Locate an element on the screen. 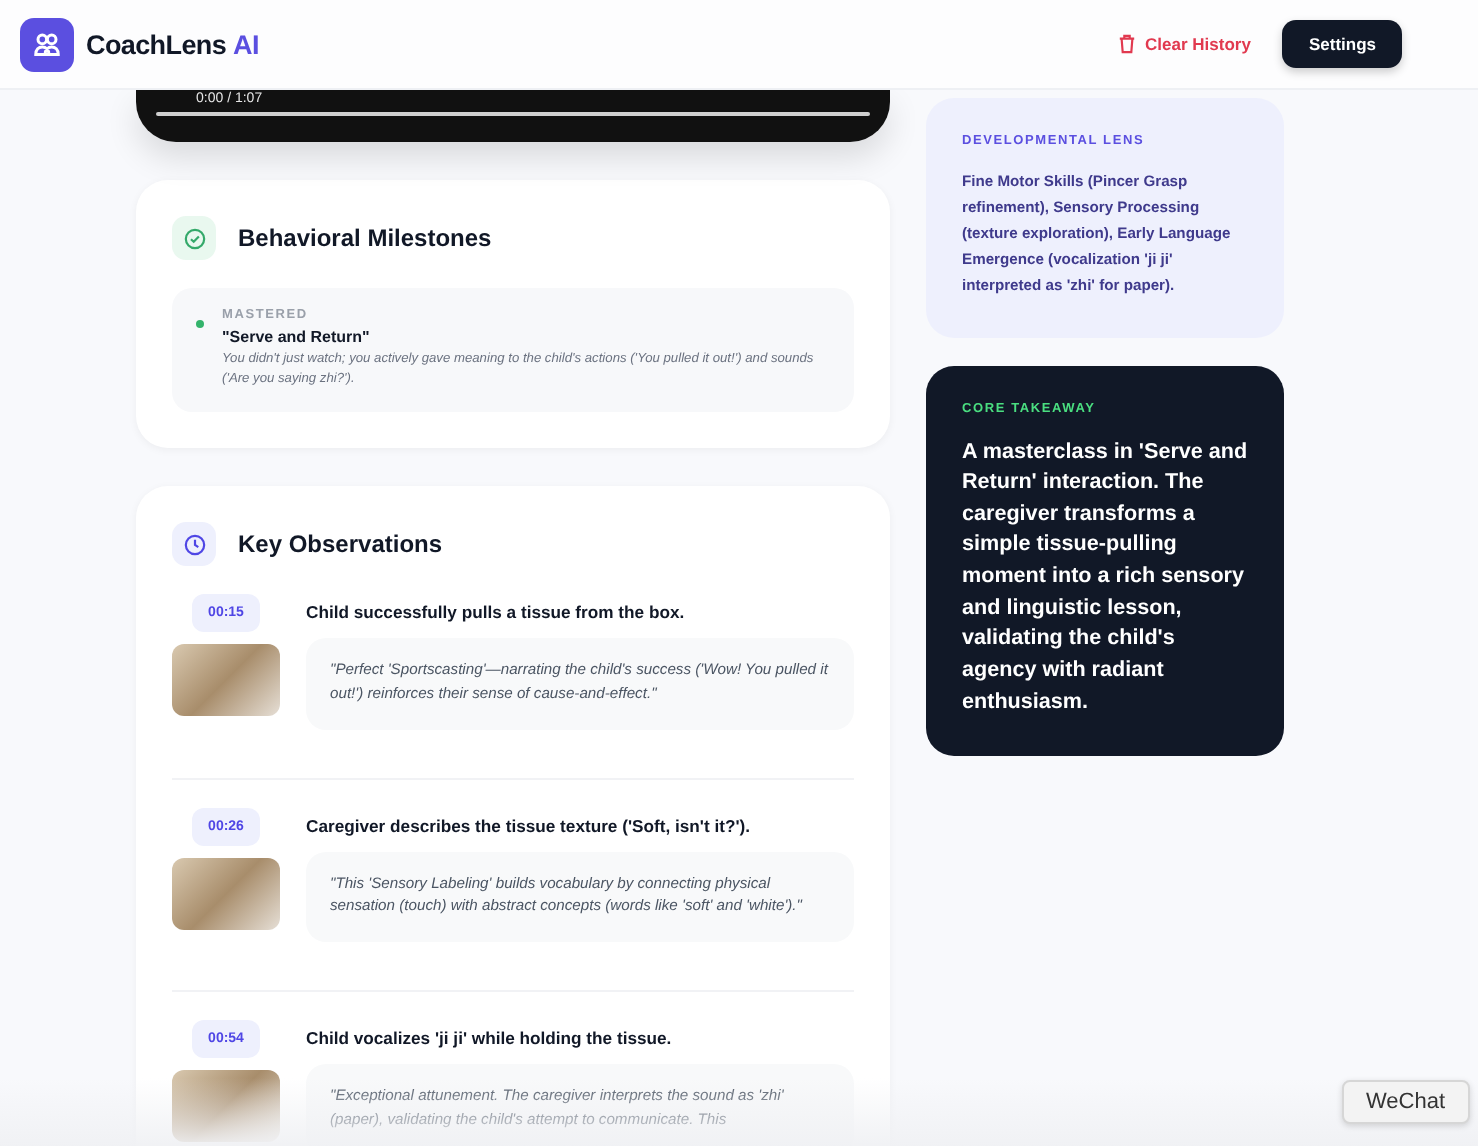 The width and height of the screenshot is (1478, 1146). status-dot is located at coordinates (200, 324).